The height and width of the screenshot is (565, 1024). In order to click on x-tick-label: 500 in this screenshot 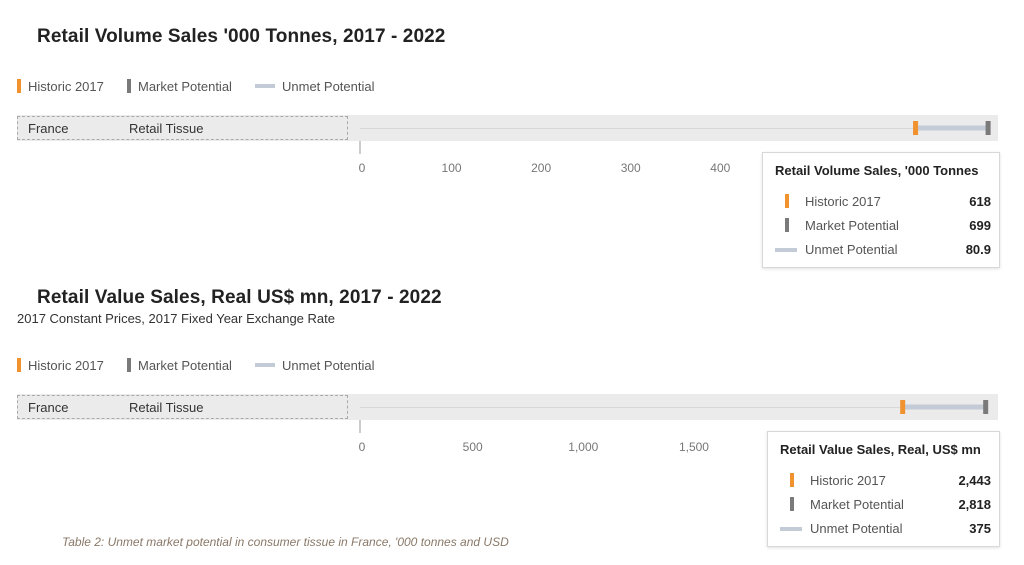, I will do `click(473, 447)`.